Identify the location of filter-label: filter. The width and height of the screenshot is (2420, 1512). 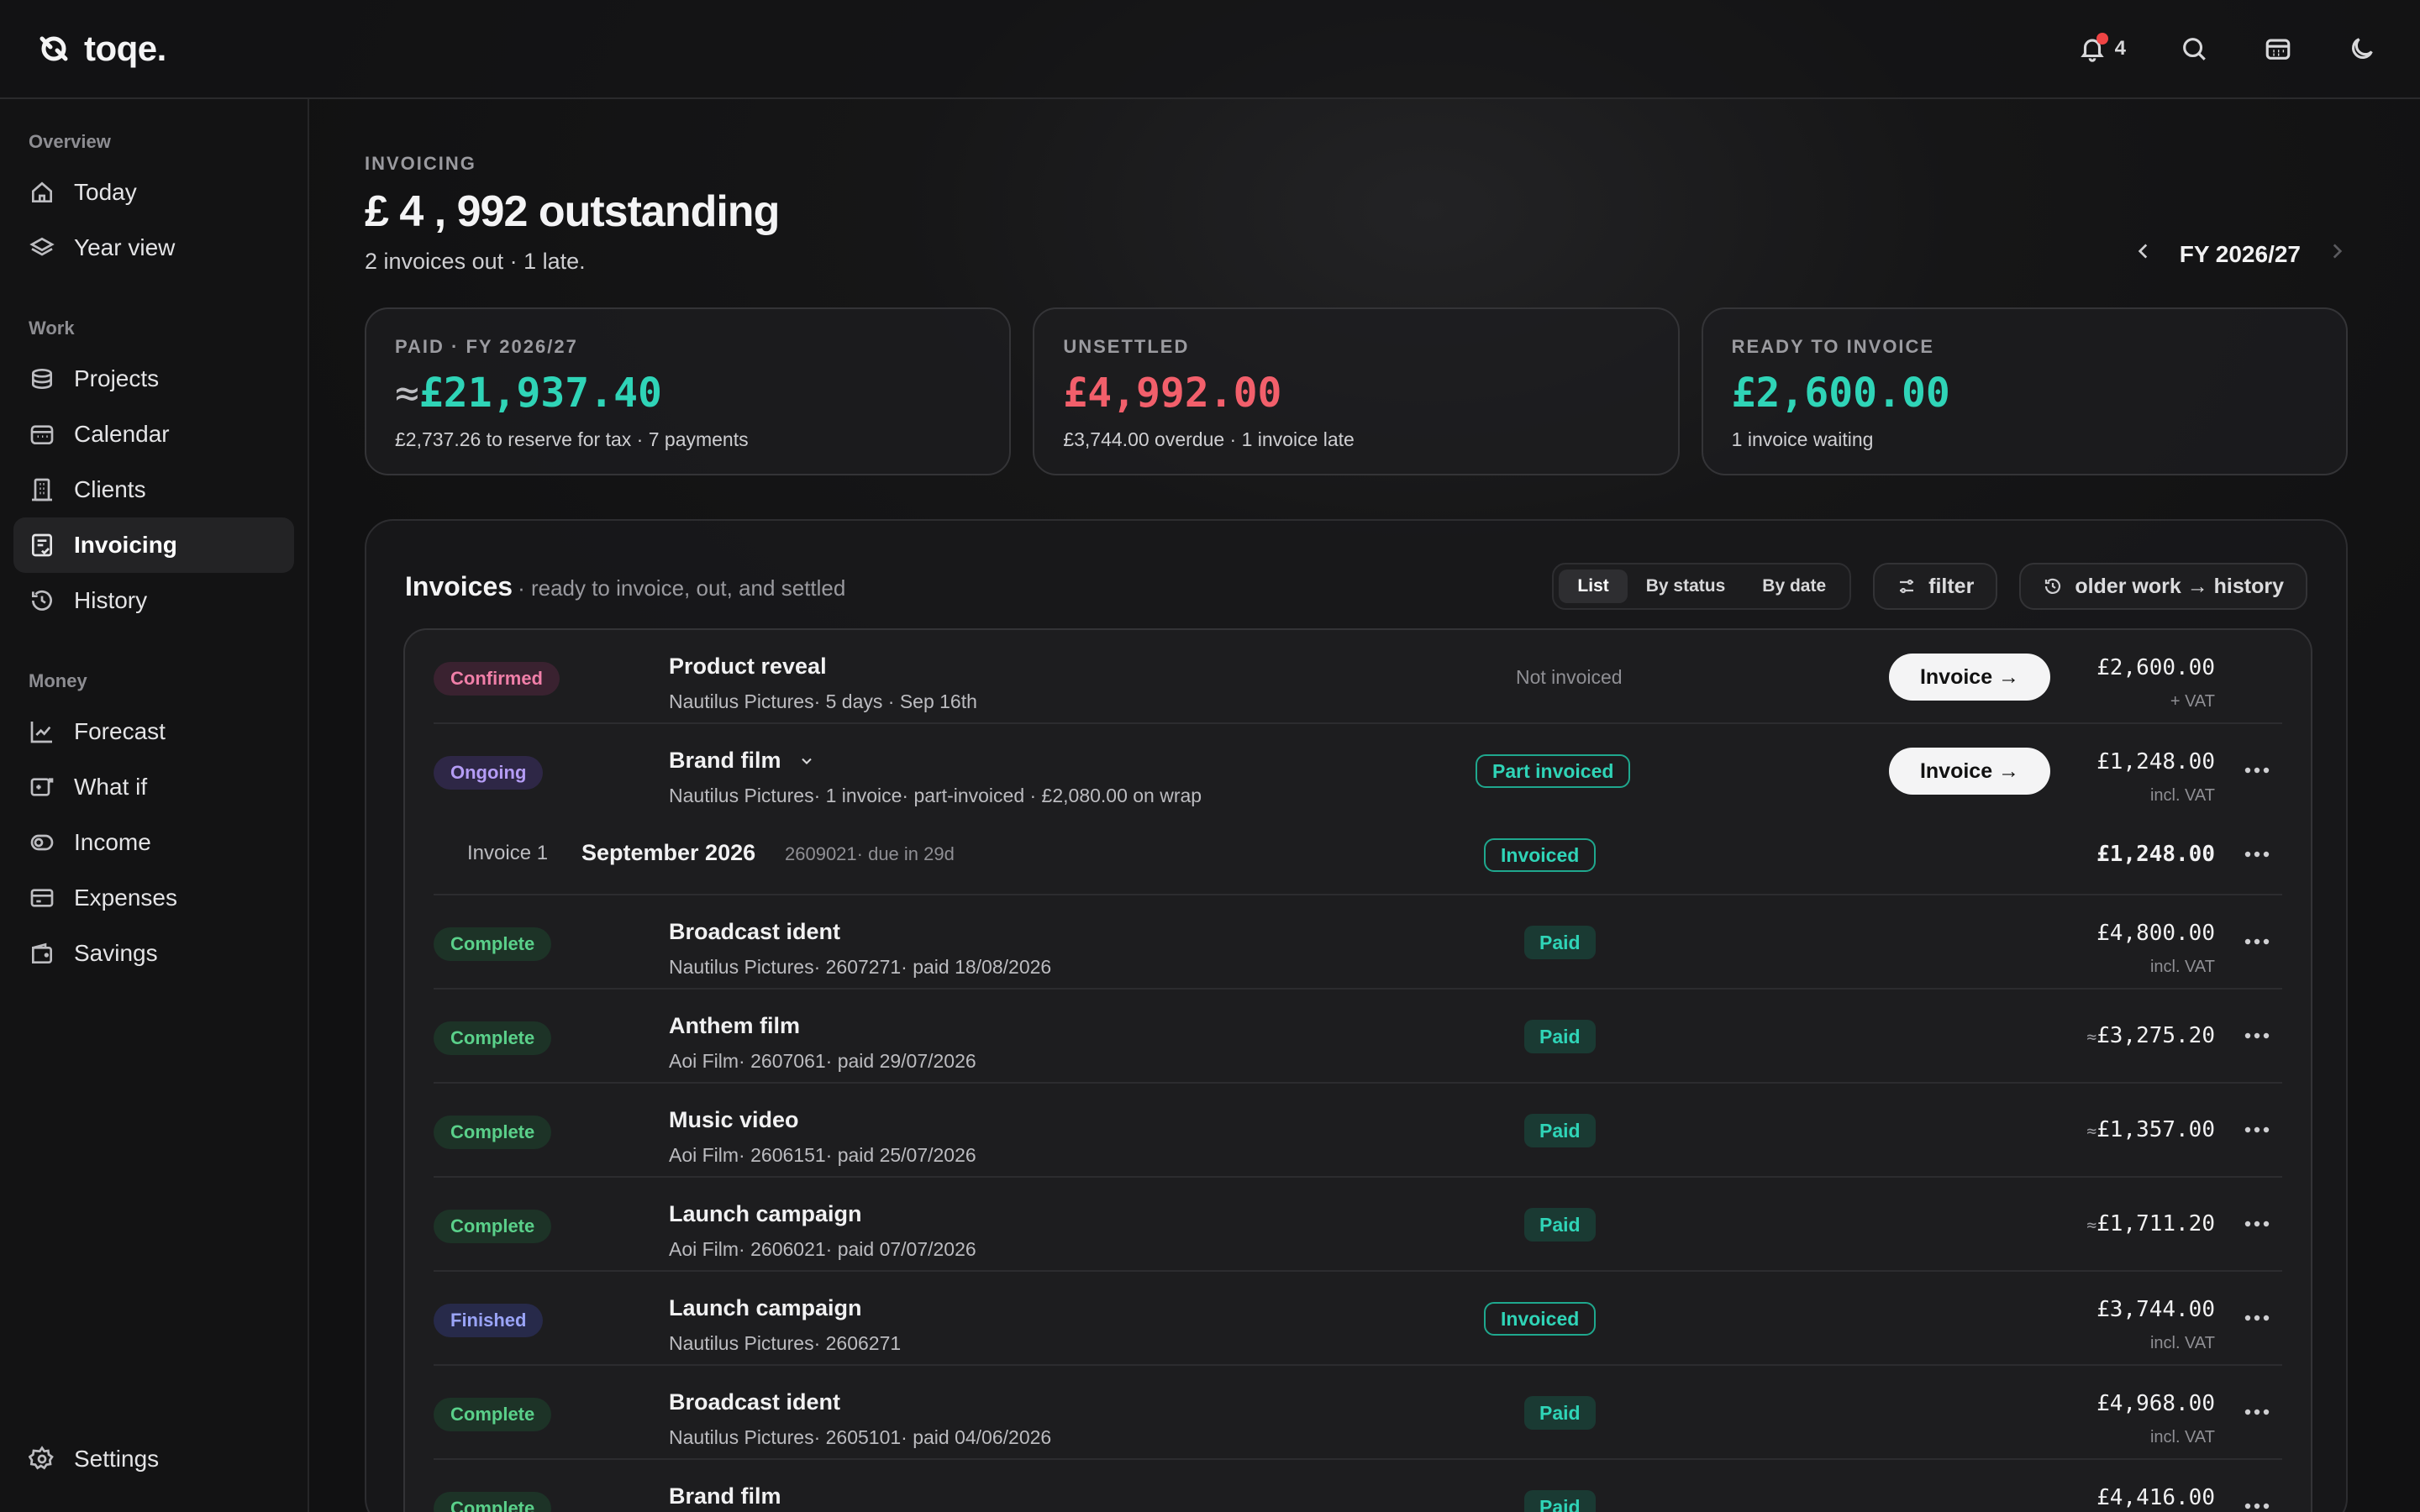
(1951, 586).